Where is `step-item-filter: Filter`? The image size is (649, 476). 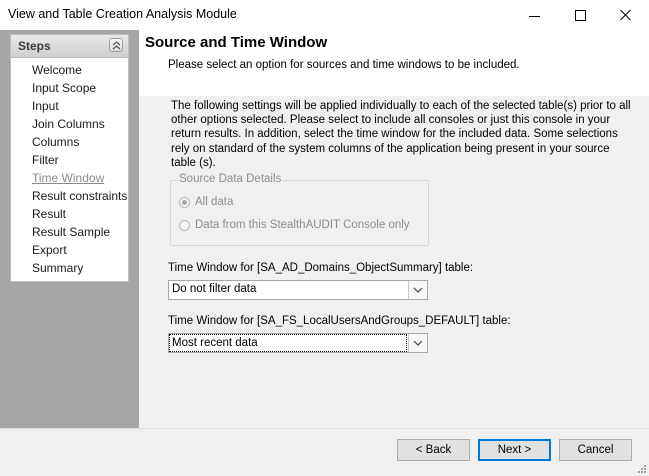 step-item-filter: Filter is located at coordinates (69, 160).